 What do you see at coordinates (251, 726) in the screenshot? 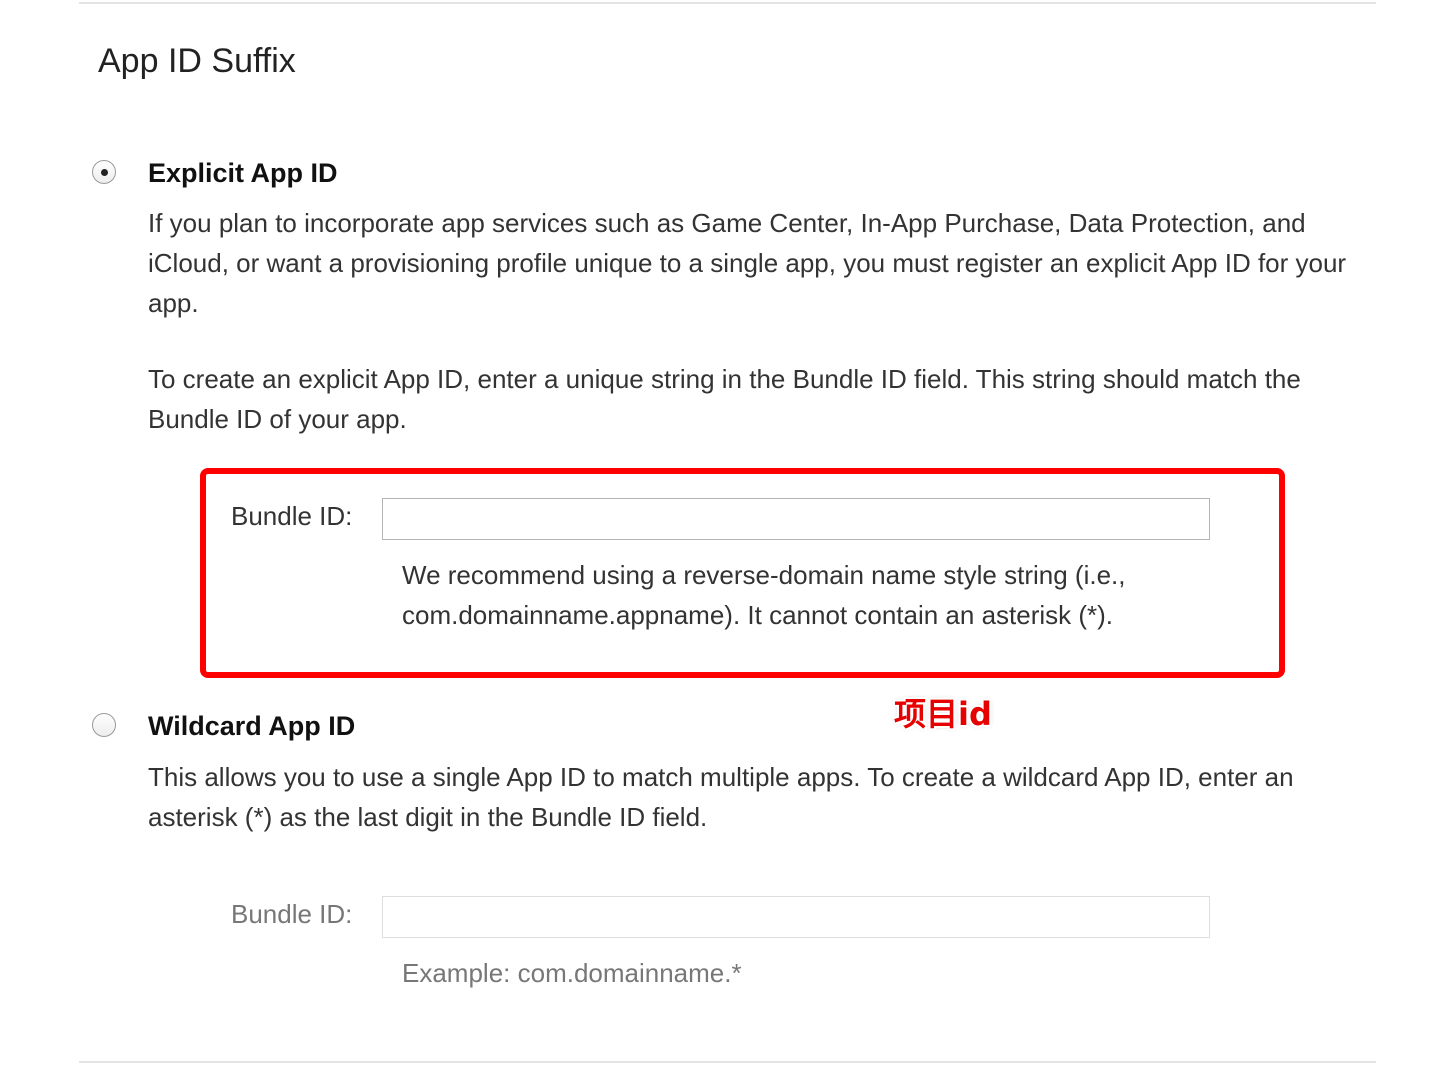
I see `wildcard-app-id-title: Wildcard App ID` at bounding box center [251, 726].